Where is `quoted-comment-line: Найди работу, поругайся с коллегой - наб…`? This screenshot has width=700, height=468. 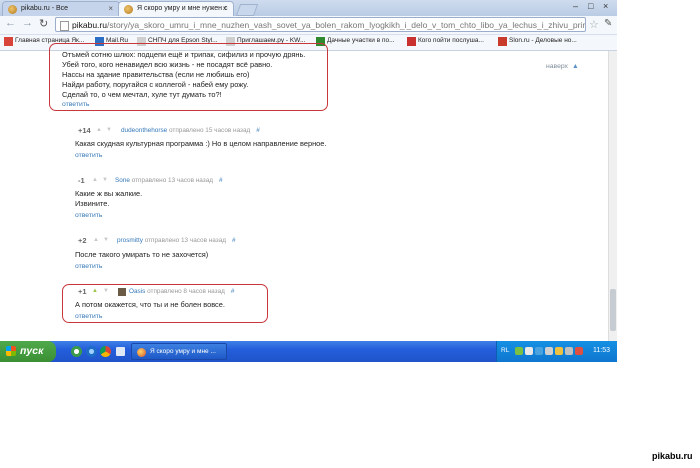
quoted-comment-line: Найди работу, поругайся с коллегой - наб… is located at coordinates (155, 84).